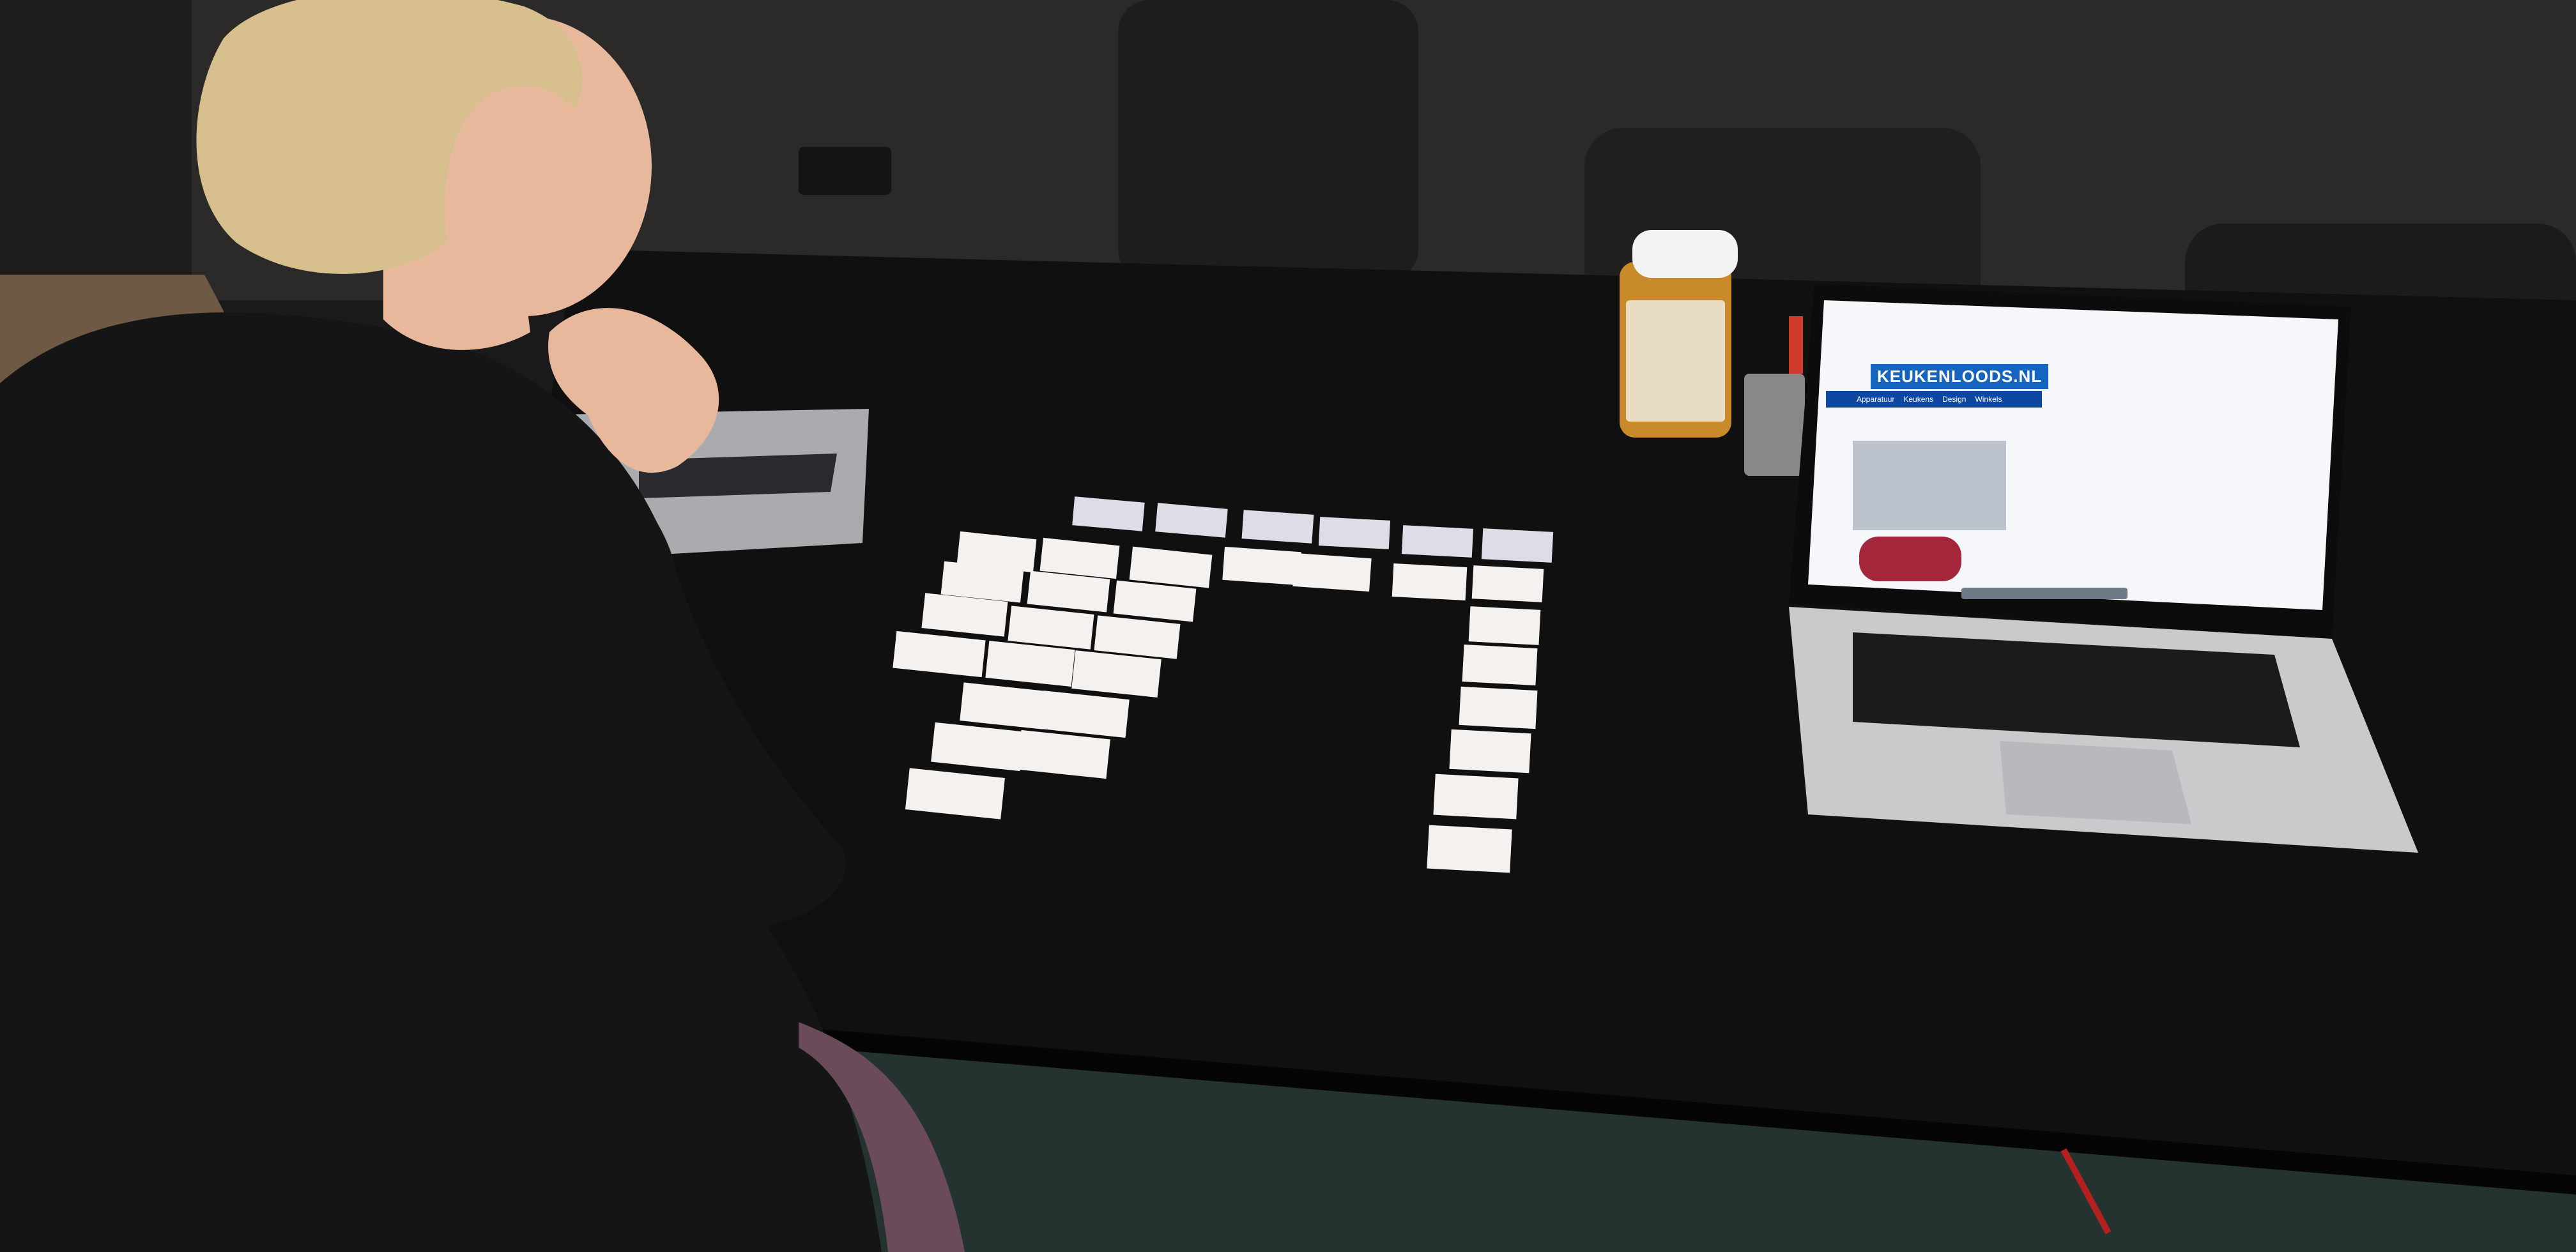 The image size is (2576, 1252). I want to click on wall-outlet, so click(845, 171).